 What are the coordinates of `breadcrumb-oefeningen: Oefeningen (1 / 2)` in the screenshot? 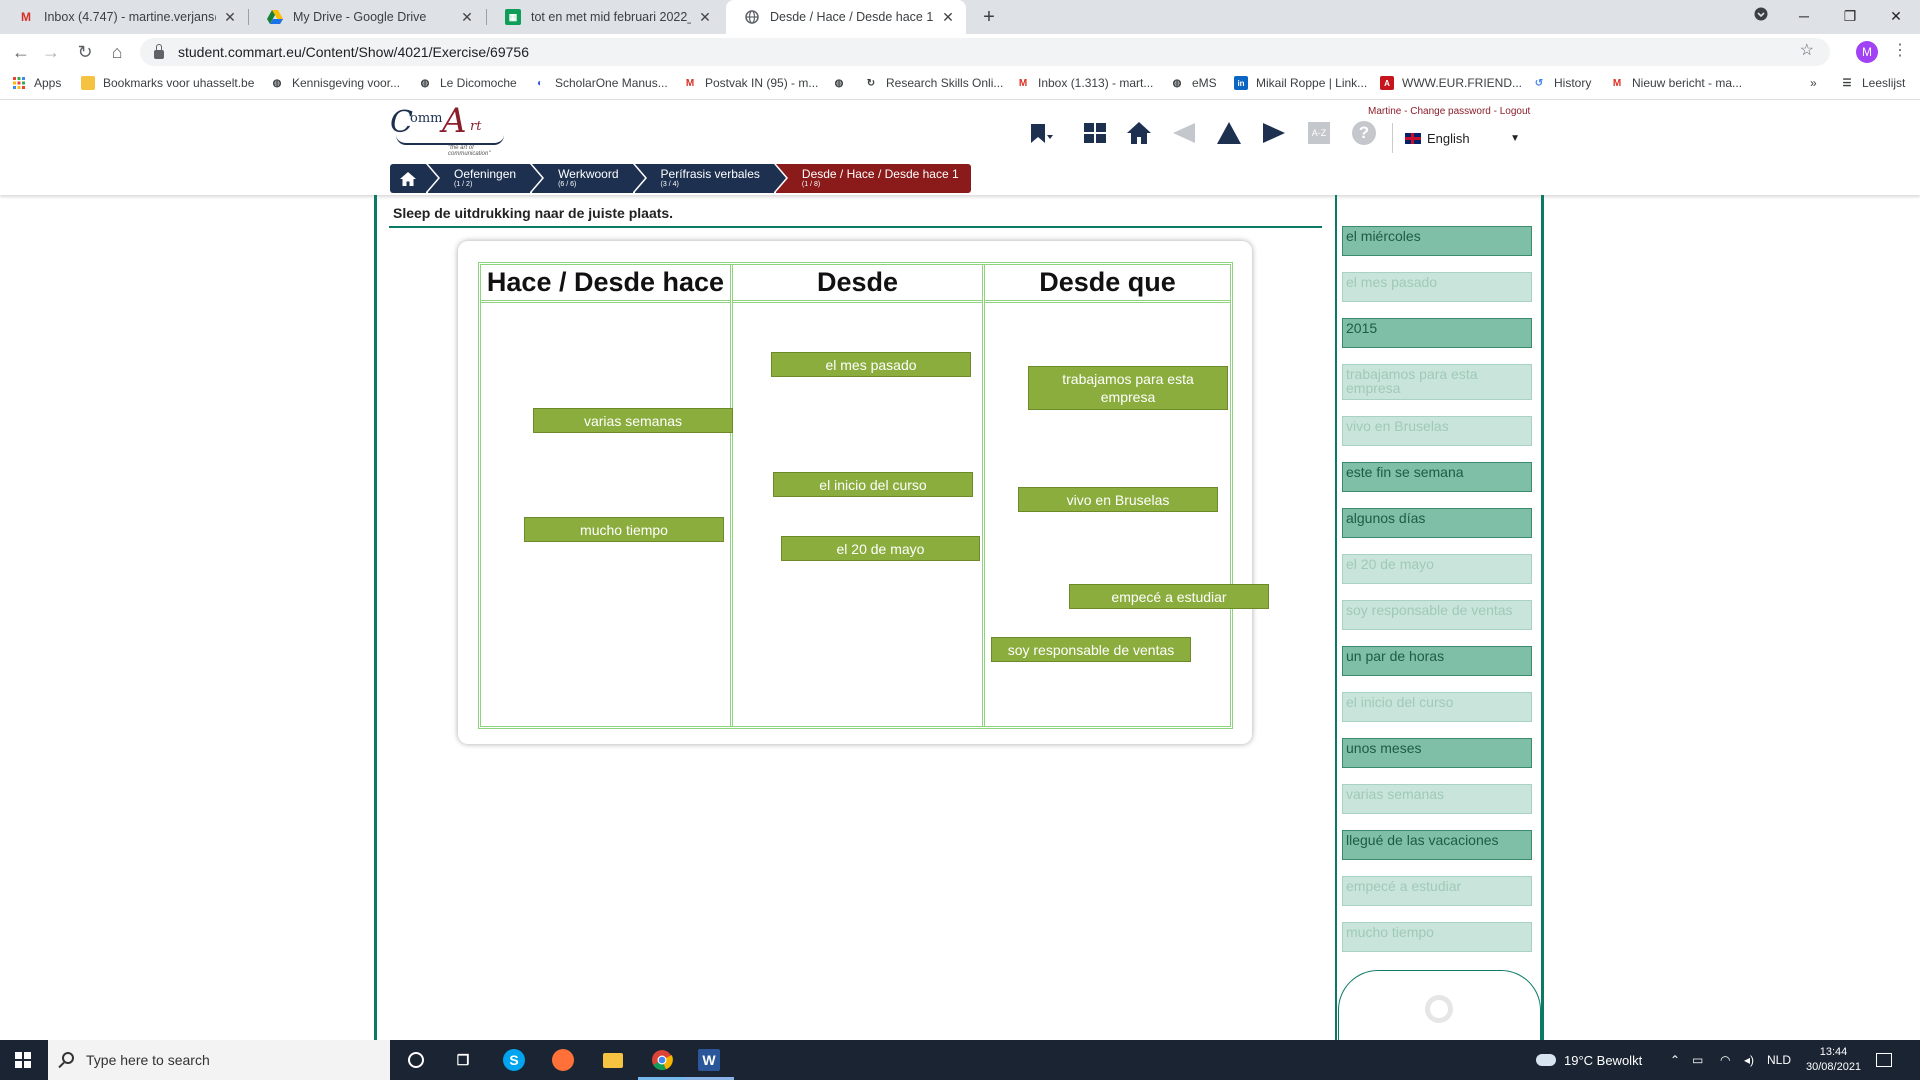 It's located at (486, 178).